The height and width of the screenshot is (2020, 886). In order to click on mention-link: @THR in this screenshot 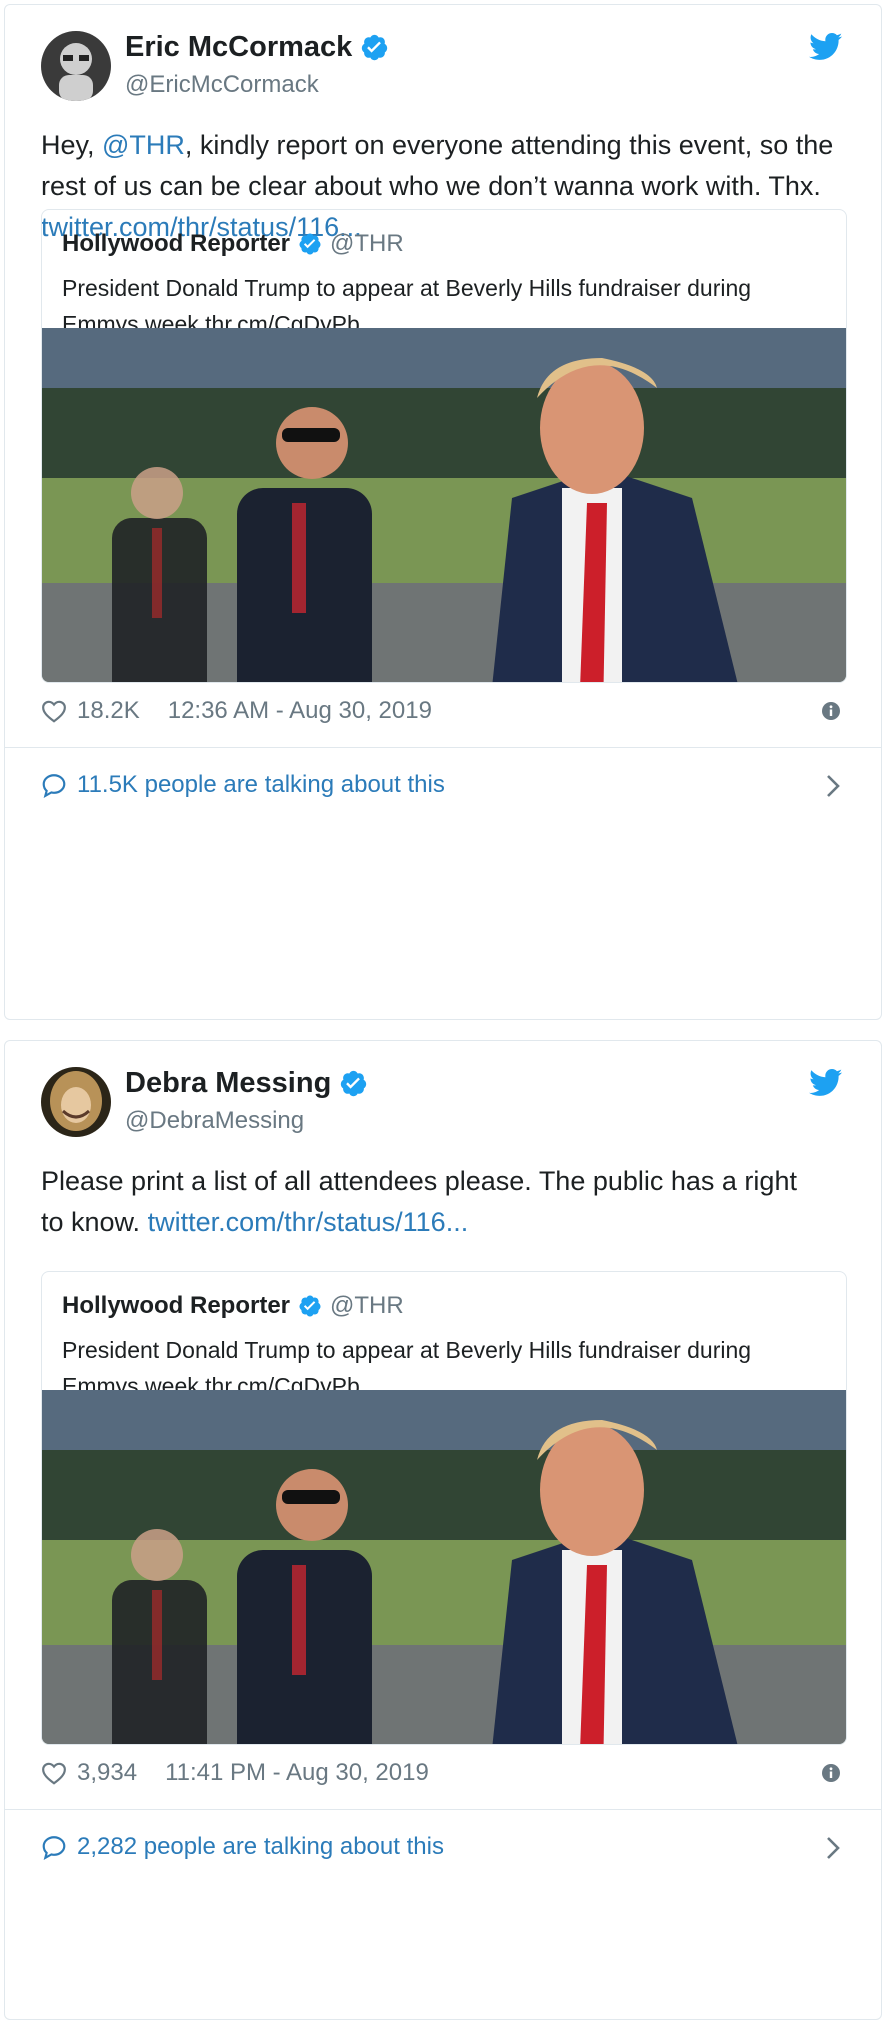, I will do `click(143, 145)`.